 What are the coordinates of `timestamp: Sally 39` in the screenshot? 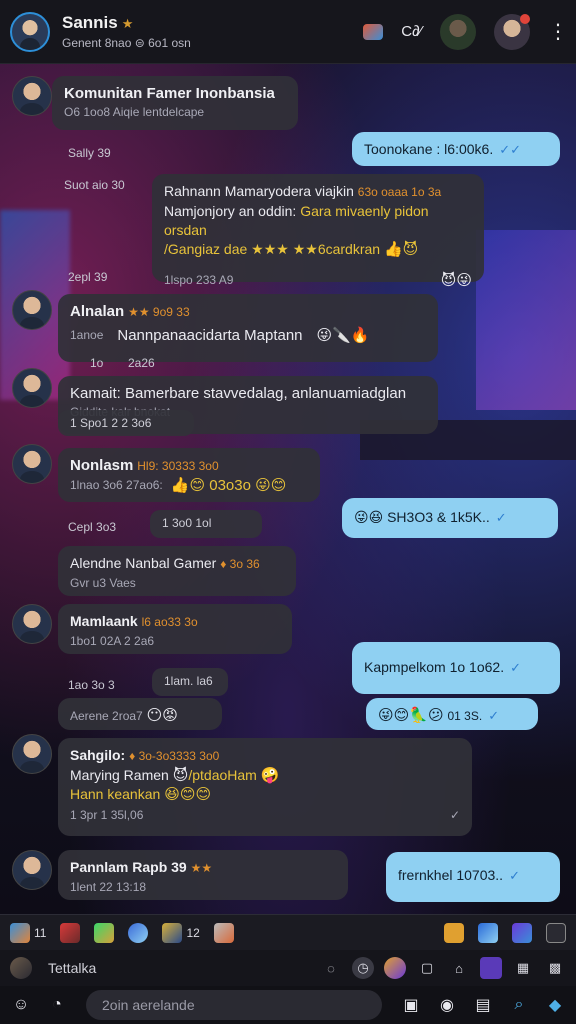 It's located at (89, 153).